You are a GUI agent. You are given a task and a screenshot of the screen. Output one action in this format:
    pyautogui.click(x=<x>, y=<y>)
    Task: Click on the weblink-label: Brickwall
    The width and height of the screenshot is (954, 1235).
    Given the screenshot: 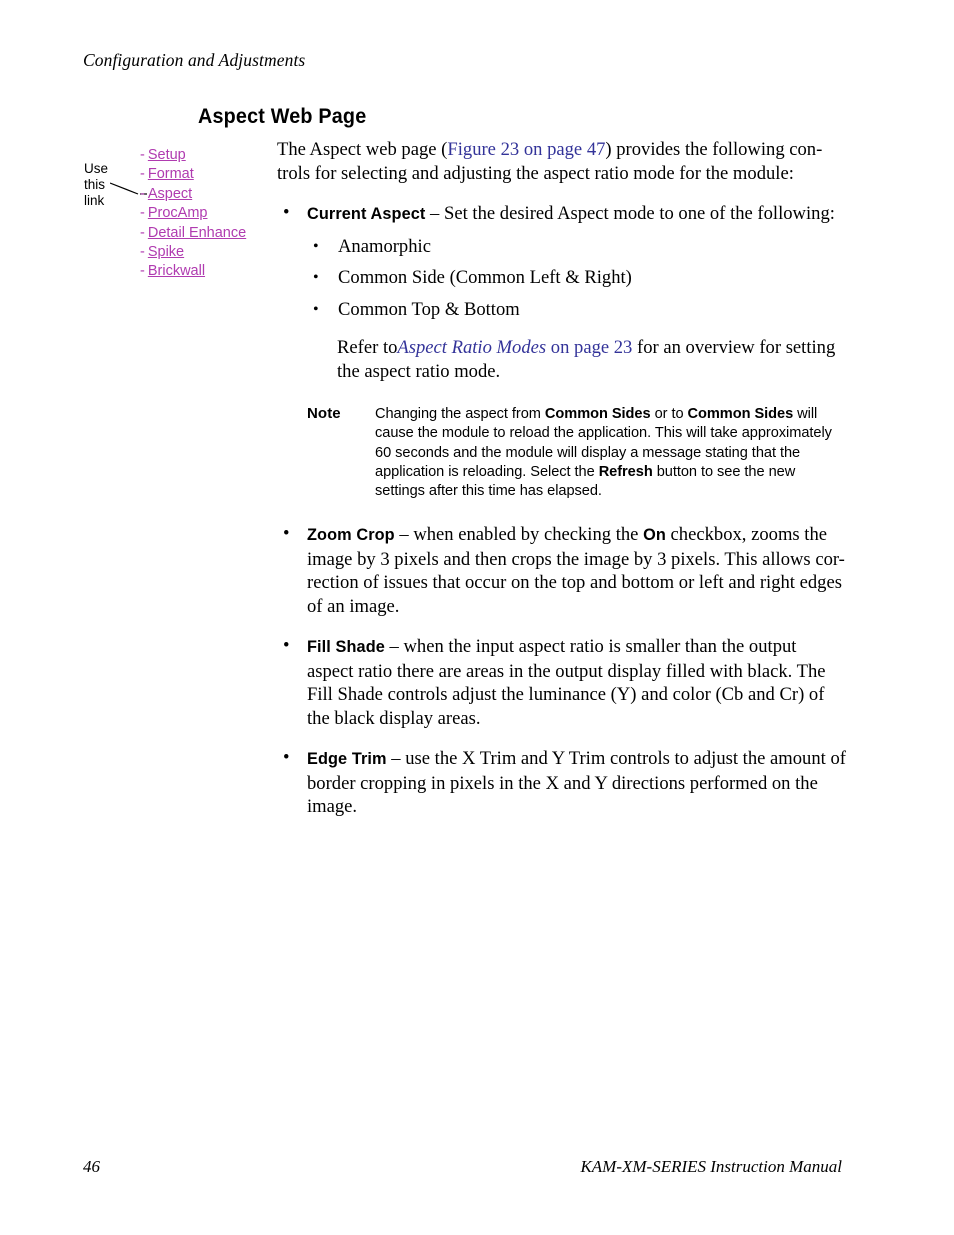 What is the action you would take?
    pyautogui.click(x=176, y=271)
    